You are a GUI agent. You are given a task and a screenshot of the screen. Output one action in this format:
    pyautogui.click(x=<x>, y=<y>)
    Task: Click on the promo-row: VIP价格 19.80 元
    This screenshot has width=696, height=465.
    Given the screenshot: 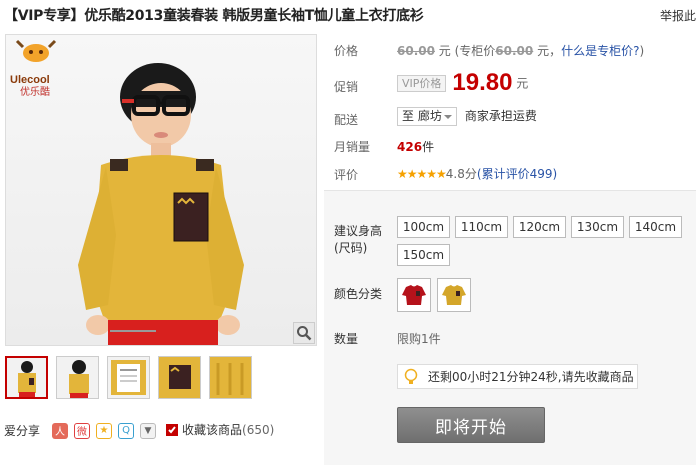 What is the action you would take?
    pyautogui.click(x=462, y=83)
    